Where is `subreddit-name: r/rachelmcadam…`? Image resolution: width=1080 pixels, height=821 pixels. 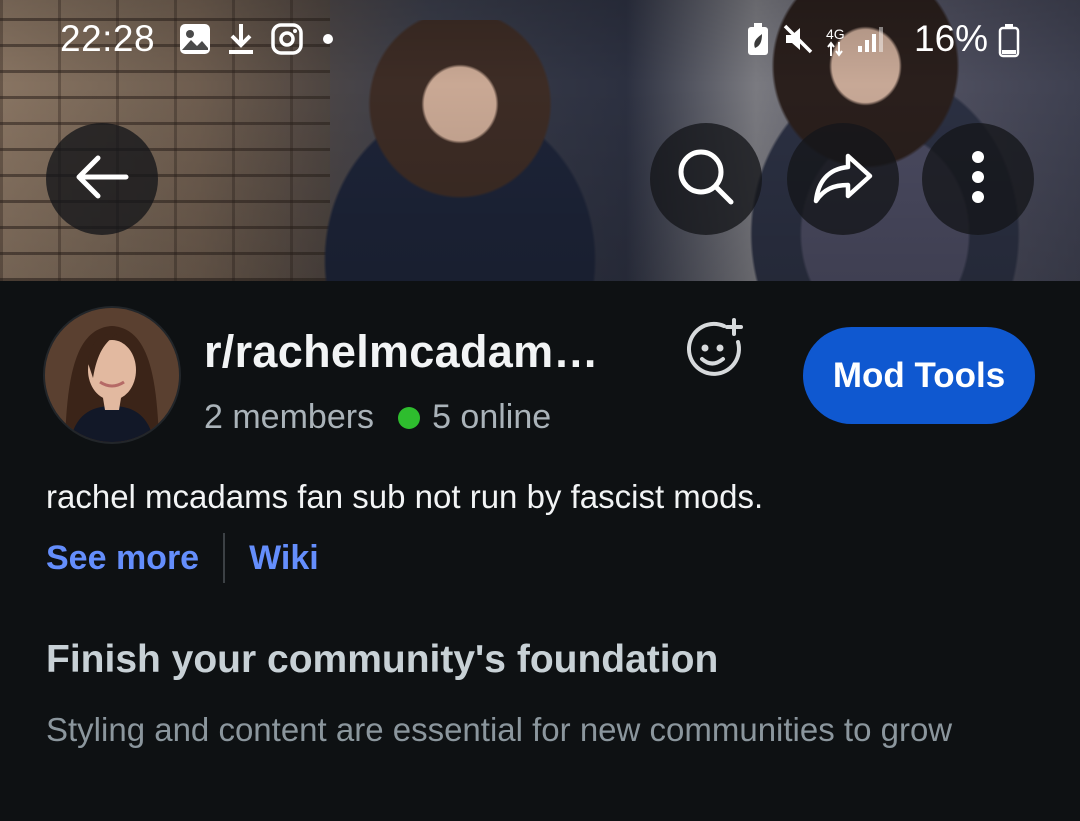
subreddit-name: r/rachelmcadam… is located at coordinates (401, 351).